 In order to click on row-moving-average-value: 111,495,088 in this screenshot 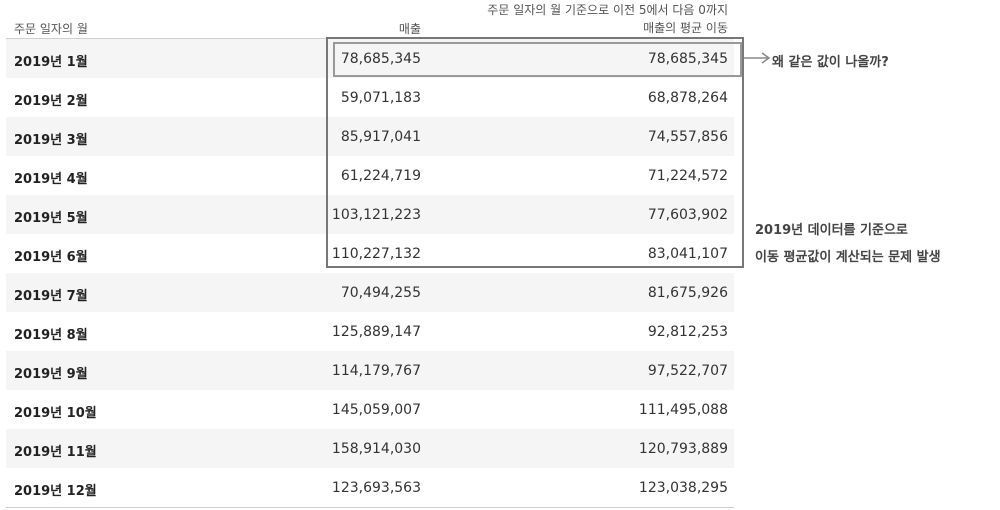, I will do `click(683, 410)`.